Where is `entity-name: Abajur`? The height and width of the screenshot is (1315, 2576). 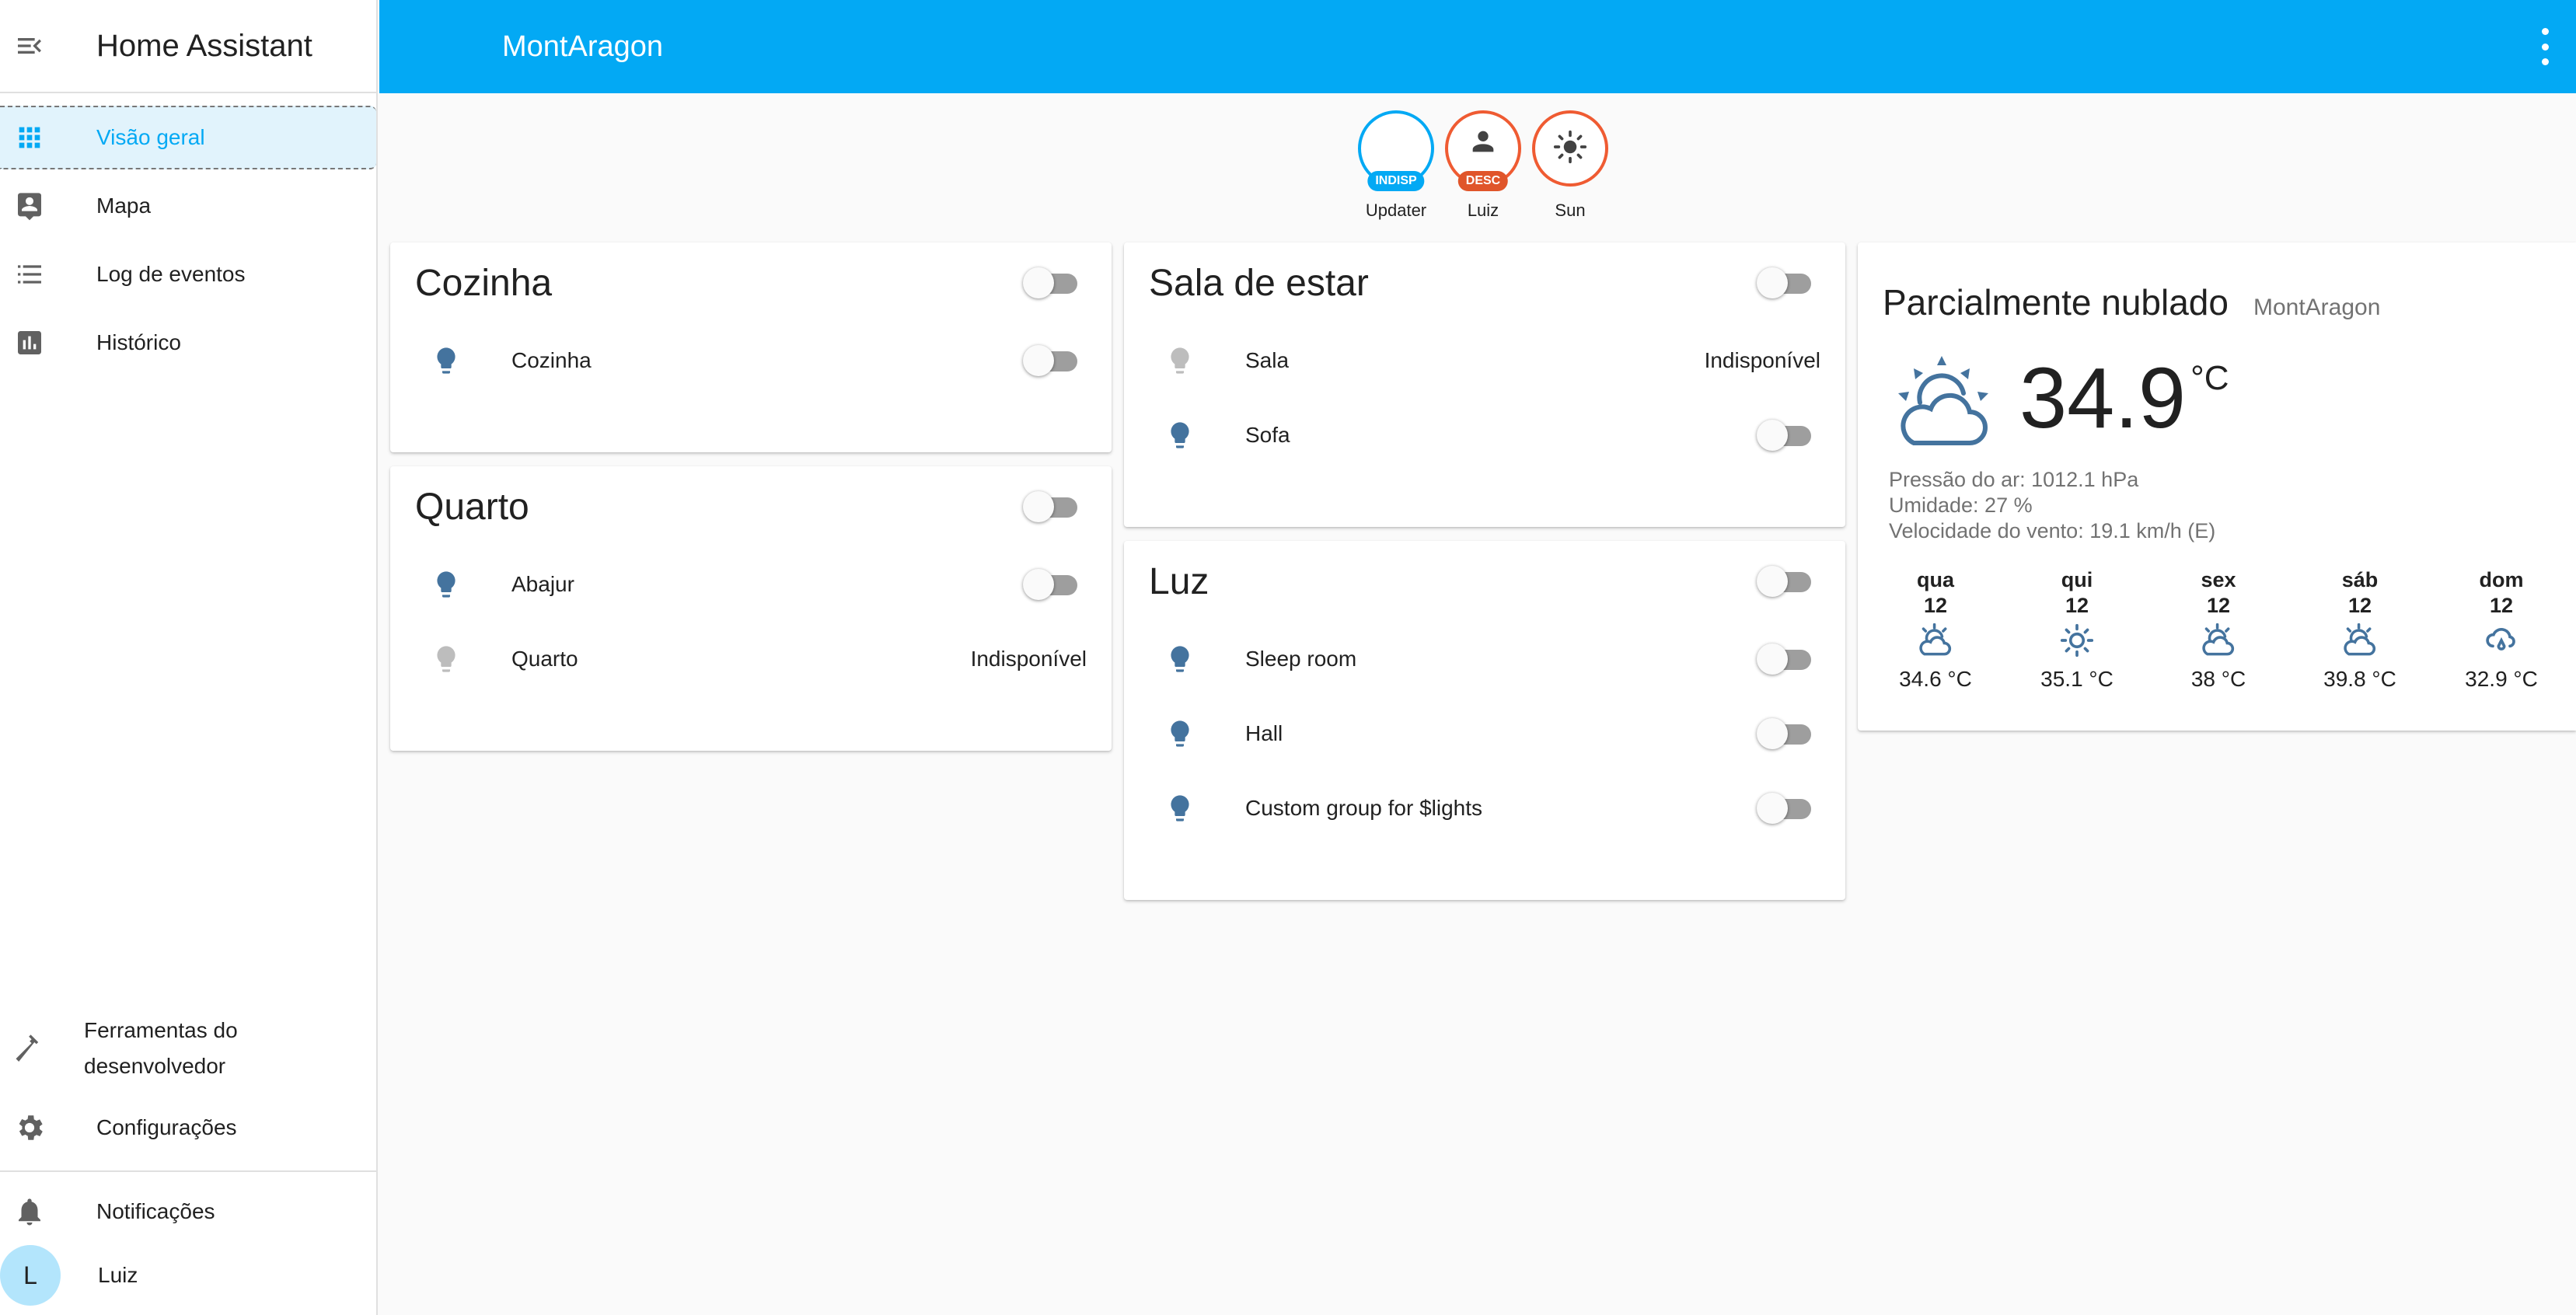 entity-name: Abajur is located at coordinates (543, 584).